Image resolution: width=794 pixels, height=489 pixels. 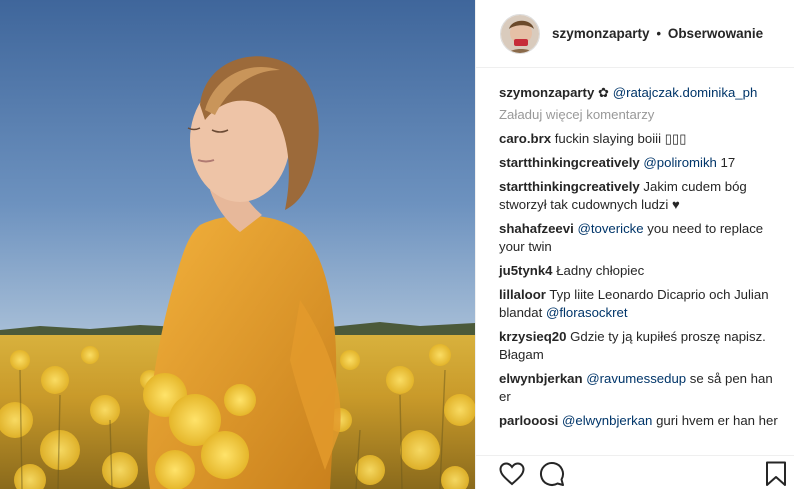 I want to click on avatar-image, so click(x=520, y=33).